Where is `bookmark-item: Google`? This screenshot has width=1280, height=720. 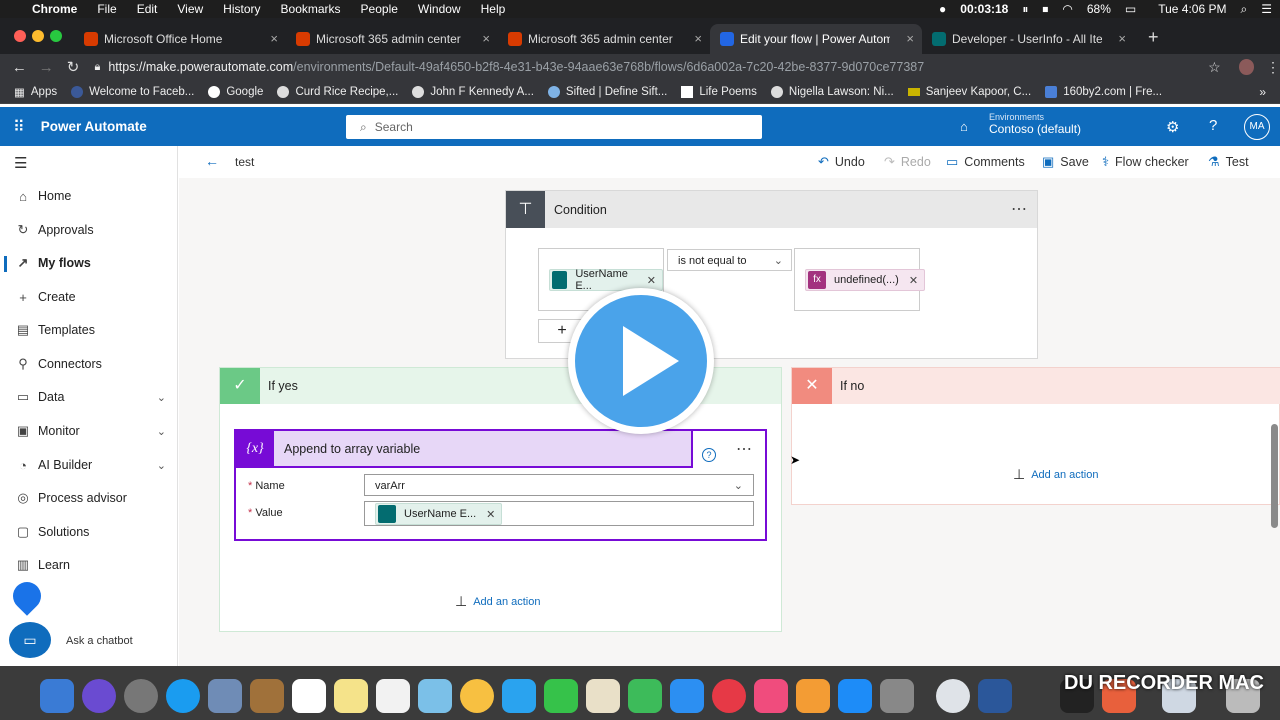 bookmark-item: Google is located at coordinates (235, 91).